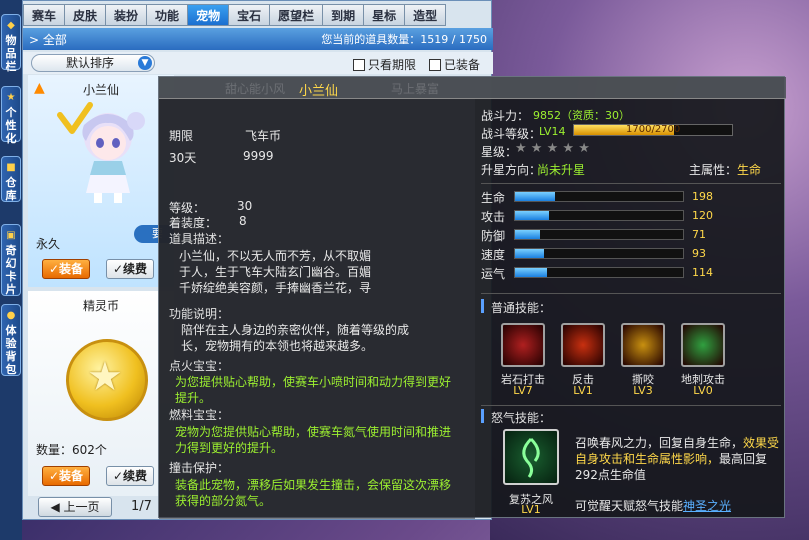  Describe the element at coordinates (11, 235) in the screenshot. I see `card-icon: ▣` at that location.